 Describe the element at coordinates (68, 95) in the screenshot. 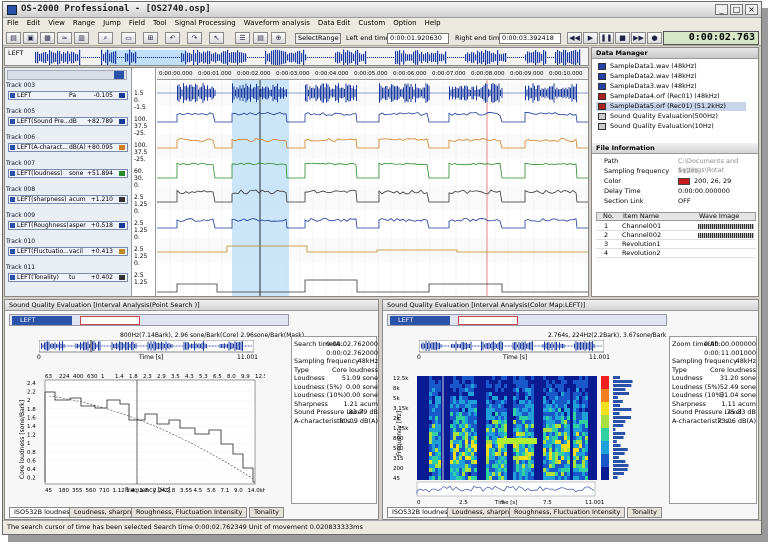

I see `track-row: LEFT Pa -0.105` at that location.